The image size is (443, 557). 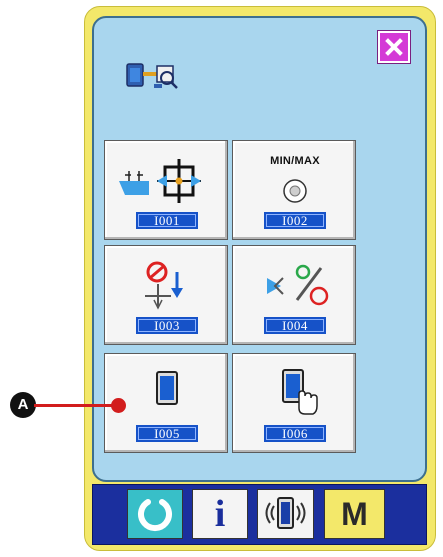 I want to click on display-device-icon, so click(x=167, y=388).